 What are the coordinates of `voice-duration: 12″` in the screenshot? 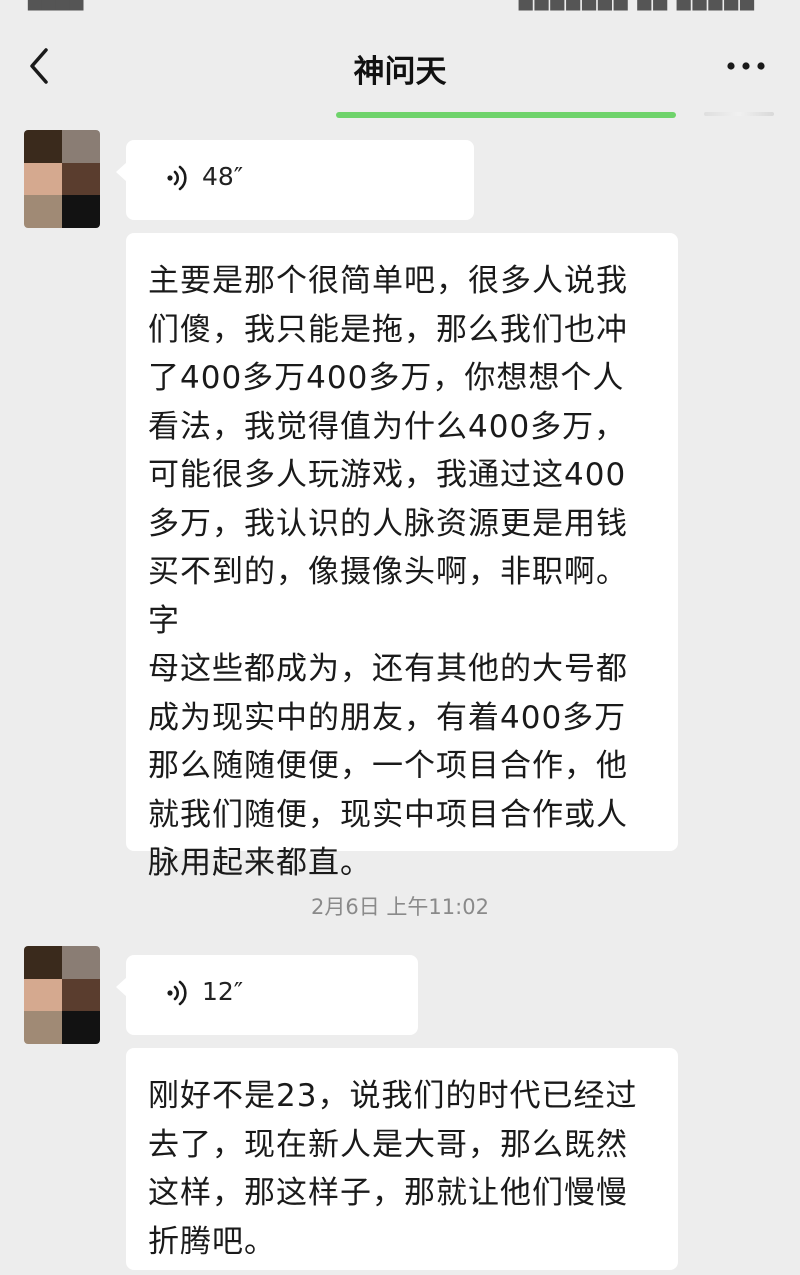 It's located at (223, 991).